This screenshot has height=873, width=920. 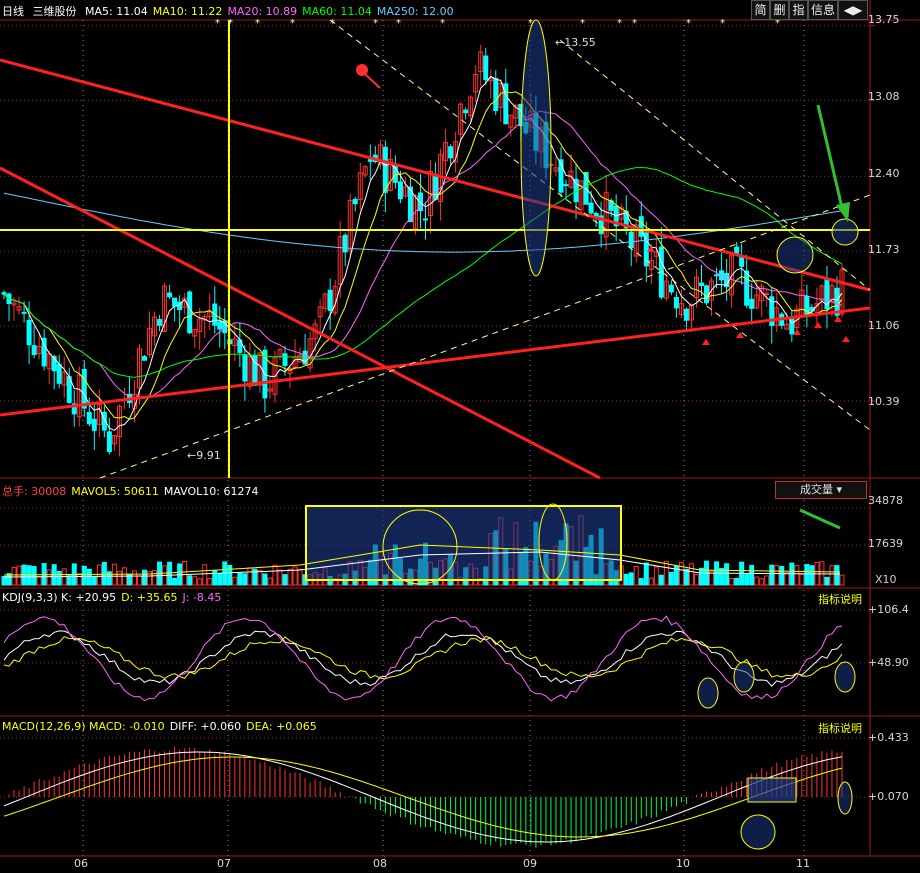 I want to click on macd-circle, so click(x=845, y=798).